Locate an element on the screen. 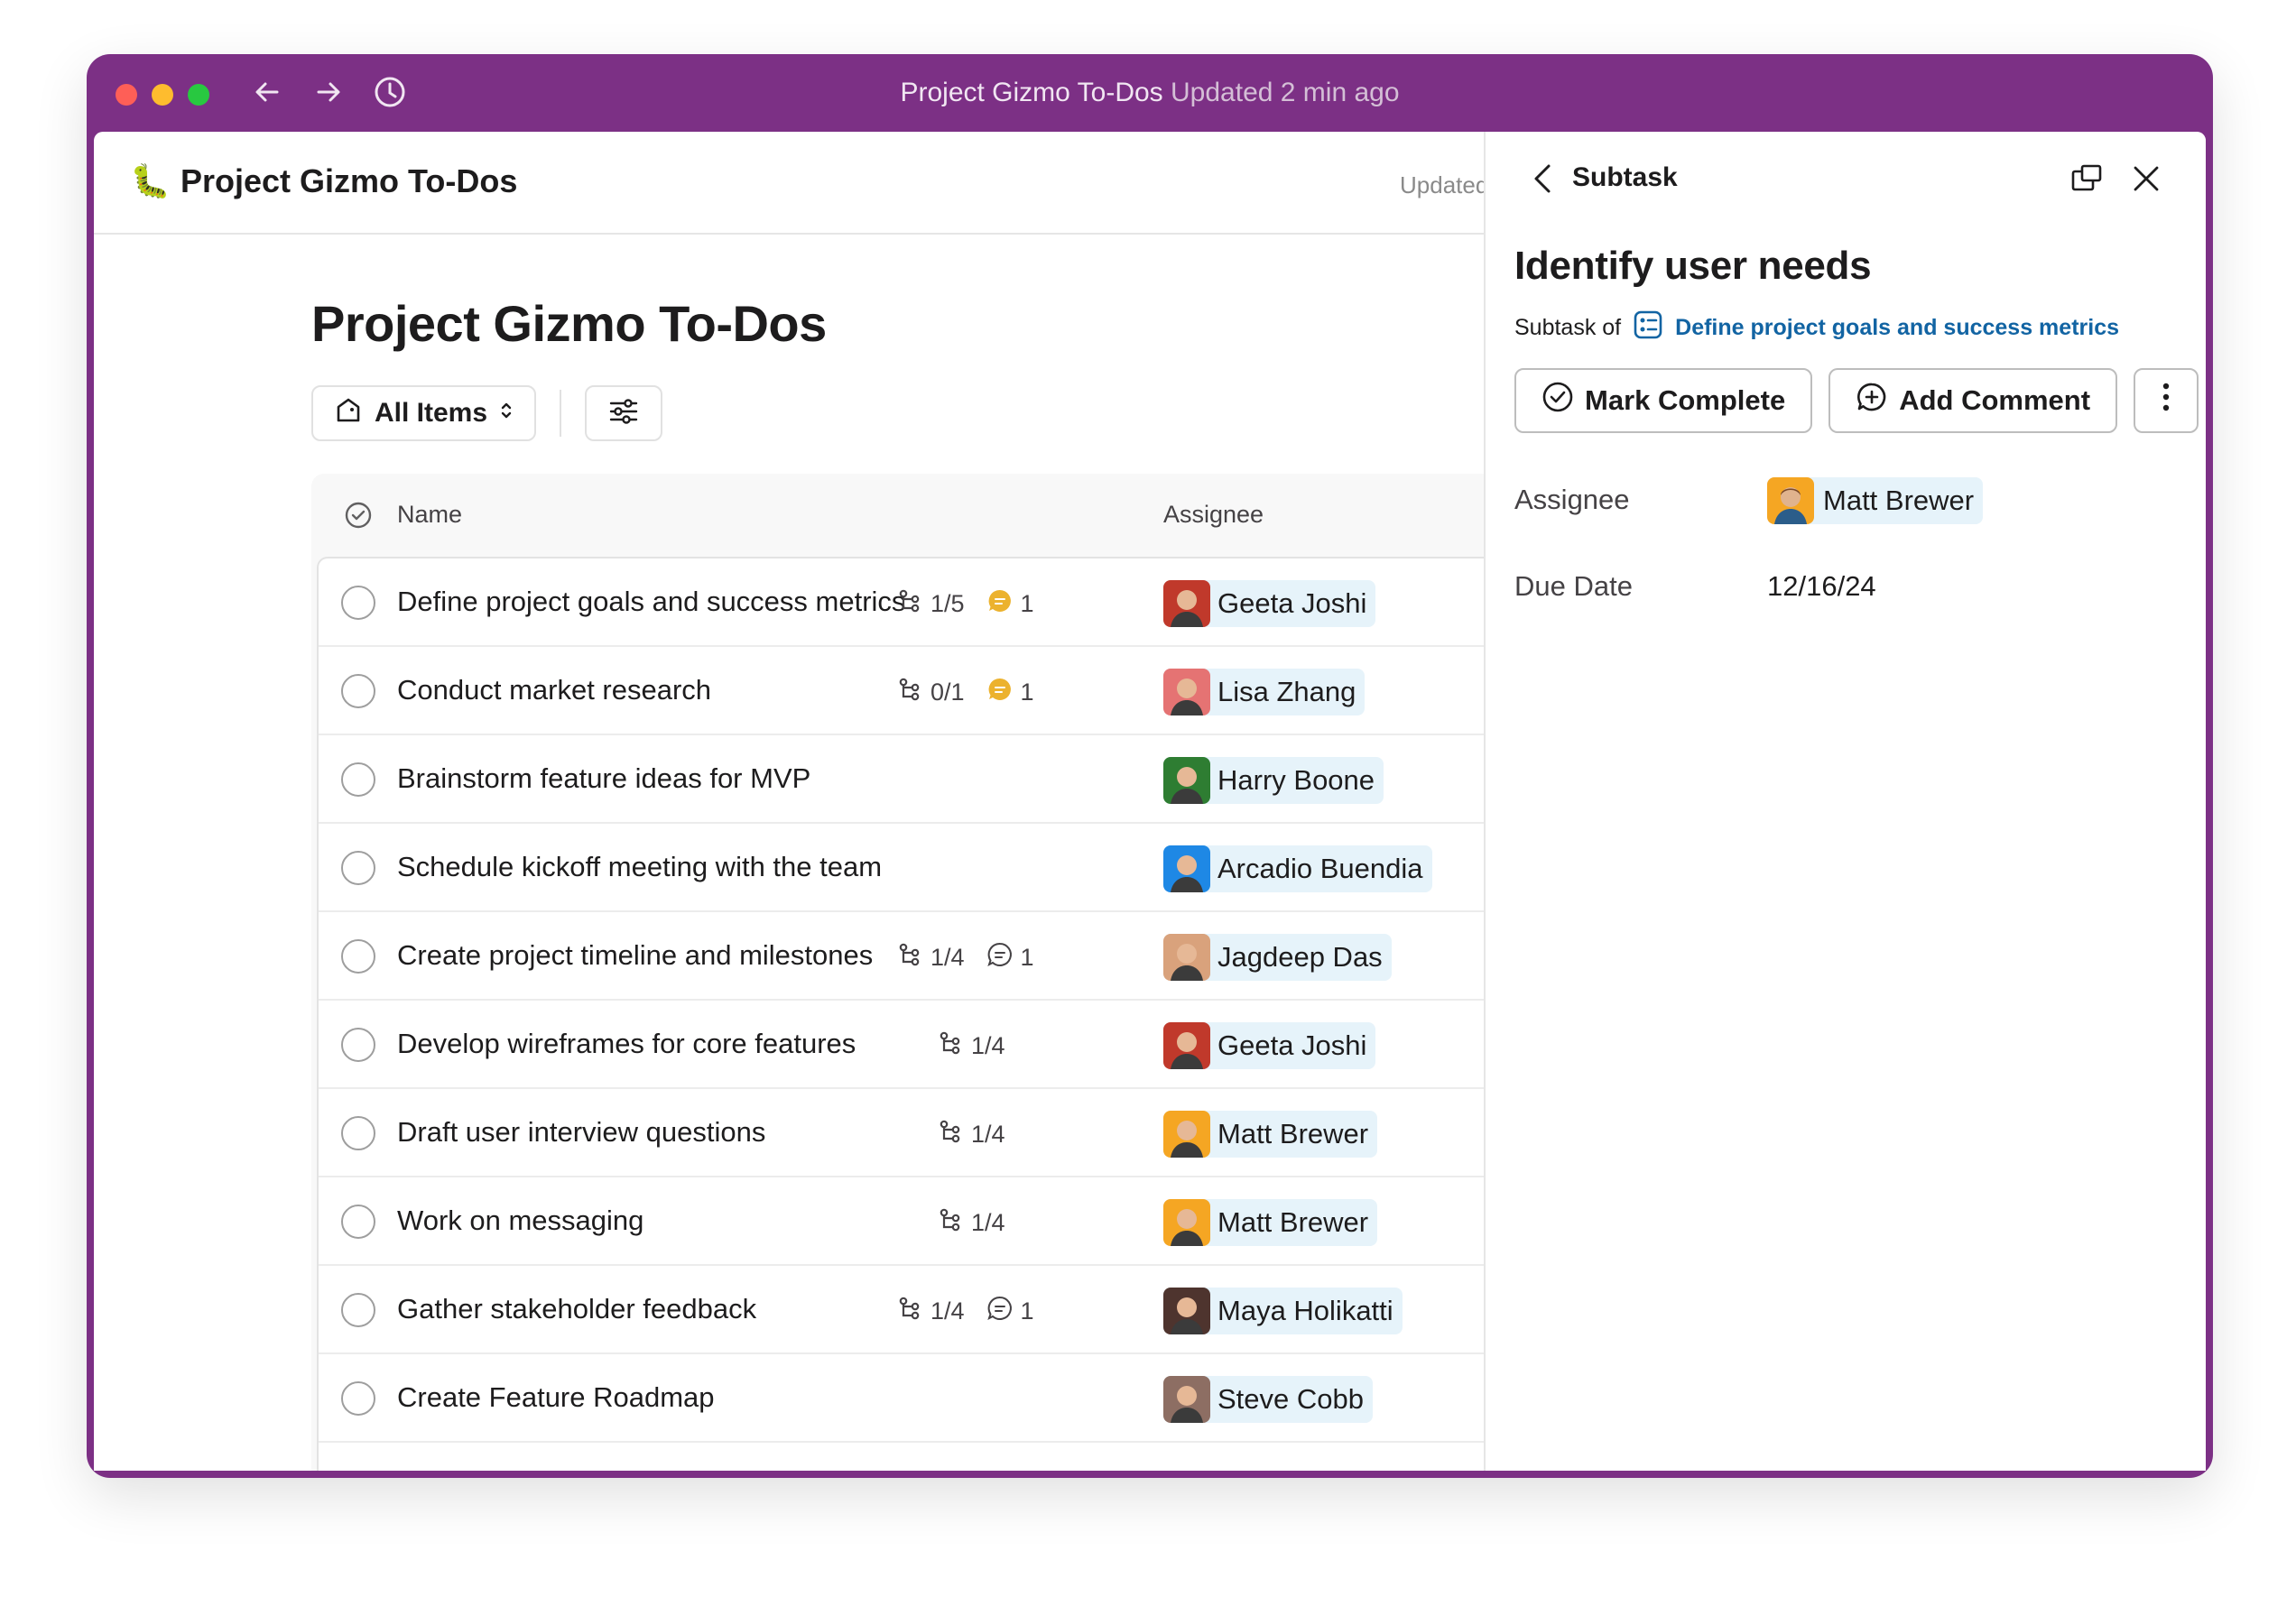 This screenshot has width=2296, height=1597. subtask-count: 1/5 is located at coordinates (930, 604).